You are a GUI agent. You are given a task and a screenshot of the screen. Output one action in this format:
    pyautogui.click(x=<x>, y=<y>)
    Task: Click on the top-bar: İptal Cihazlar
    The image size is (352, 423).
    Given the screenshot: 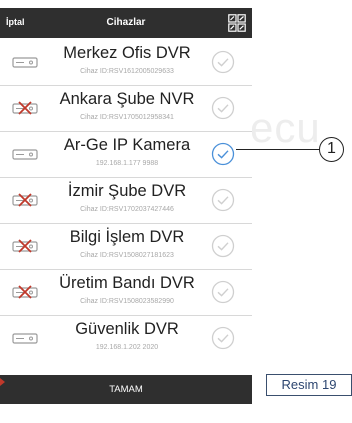 What is the action you would take?
    pyautogui.click(x=126, y=23)
    